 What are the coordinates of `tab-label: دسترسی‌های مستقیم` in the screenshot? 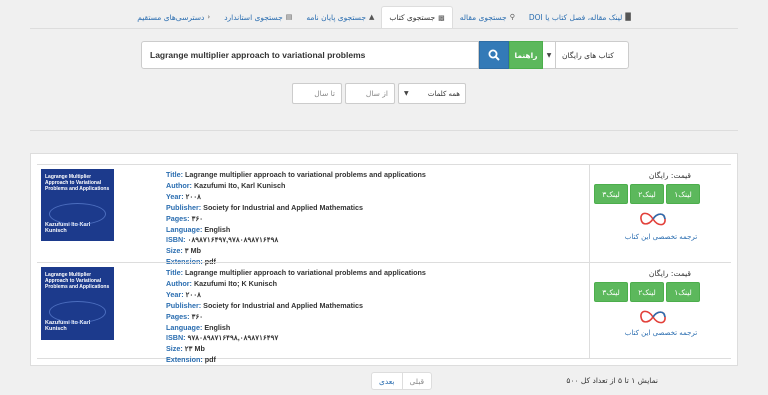 It's located at (171, 17).